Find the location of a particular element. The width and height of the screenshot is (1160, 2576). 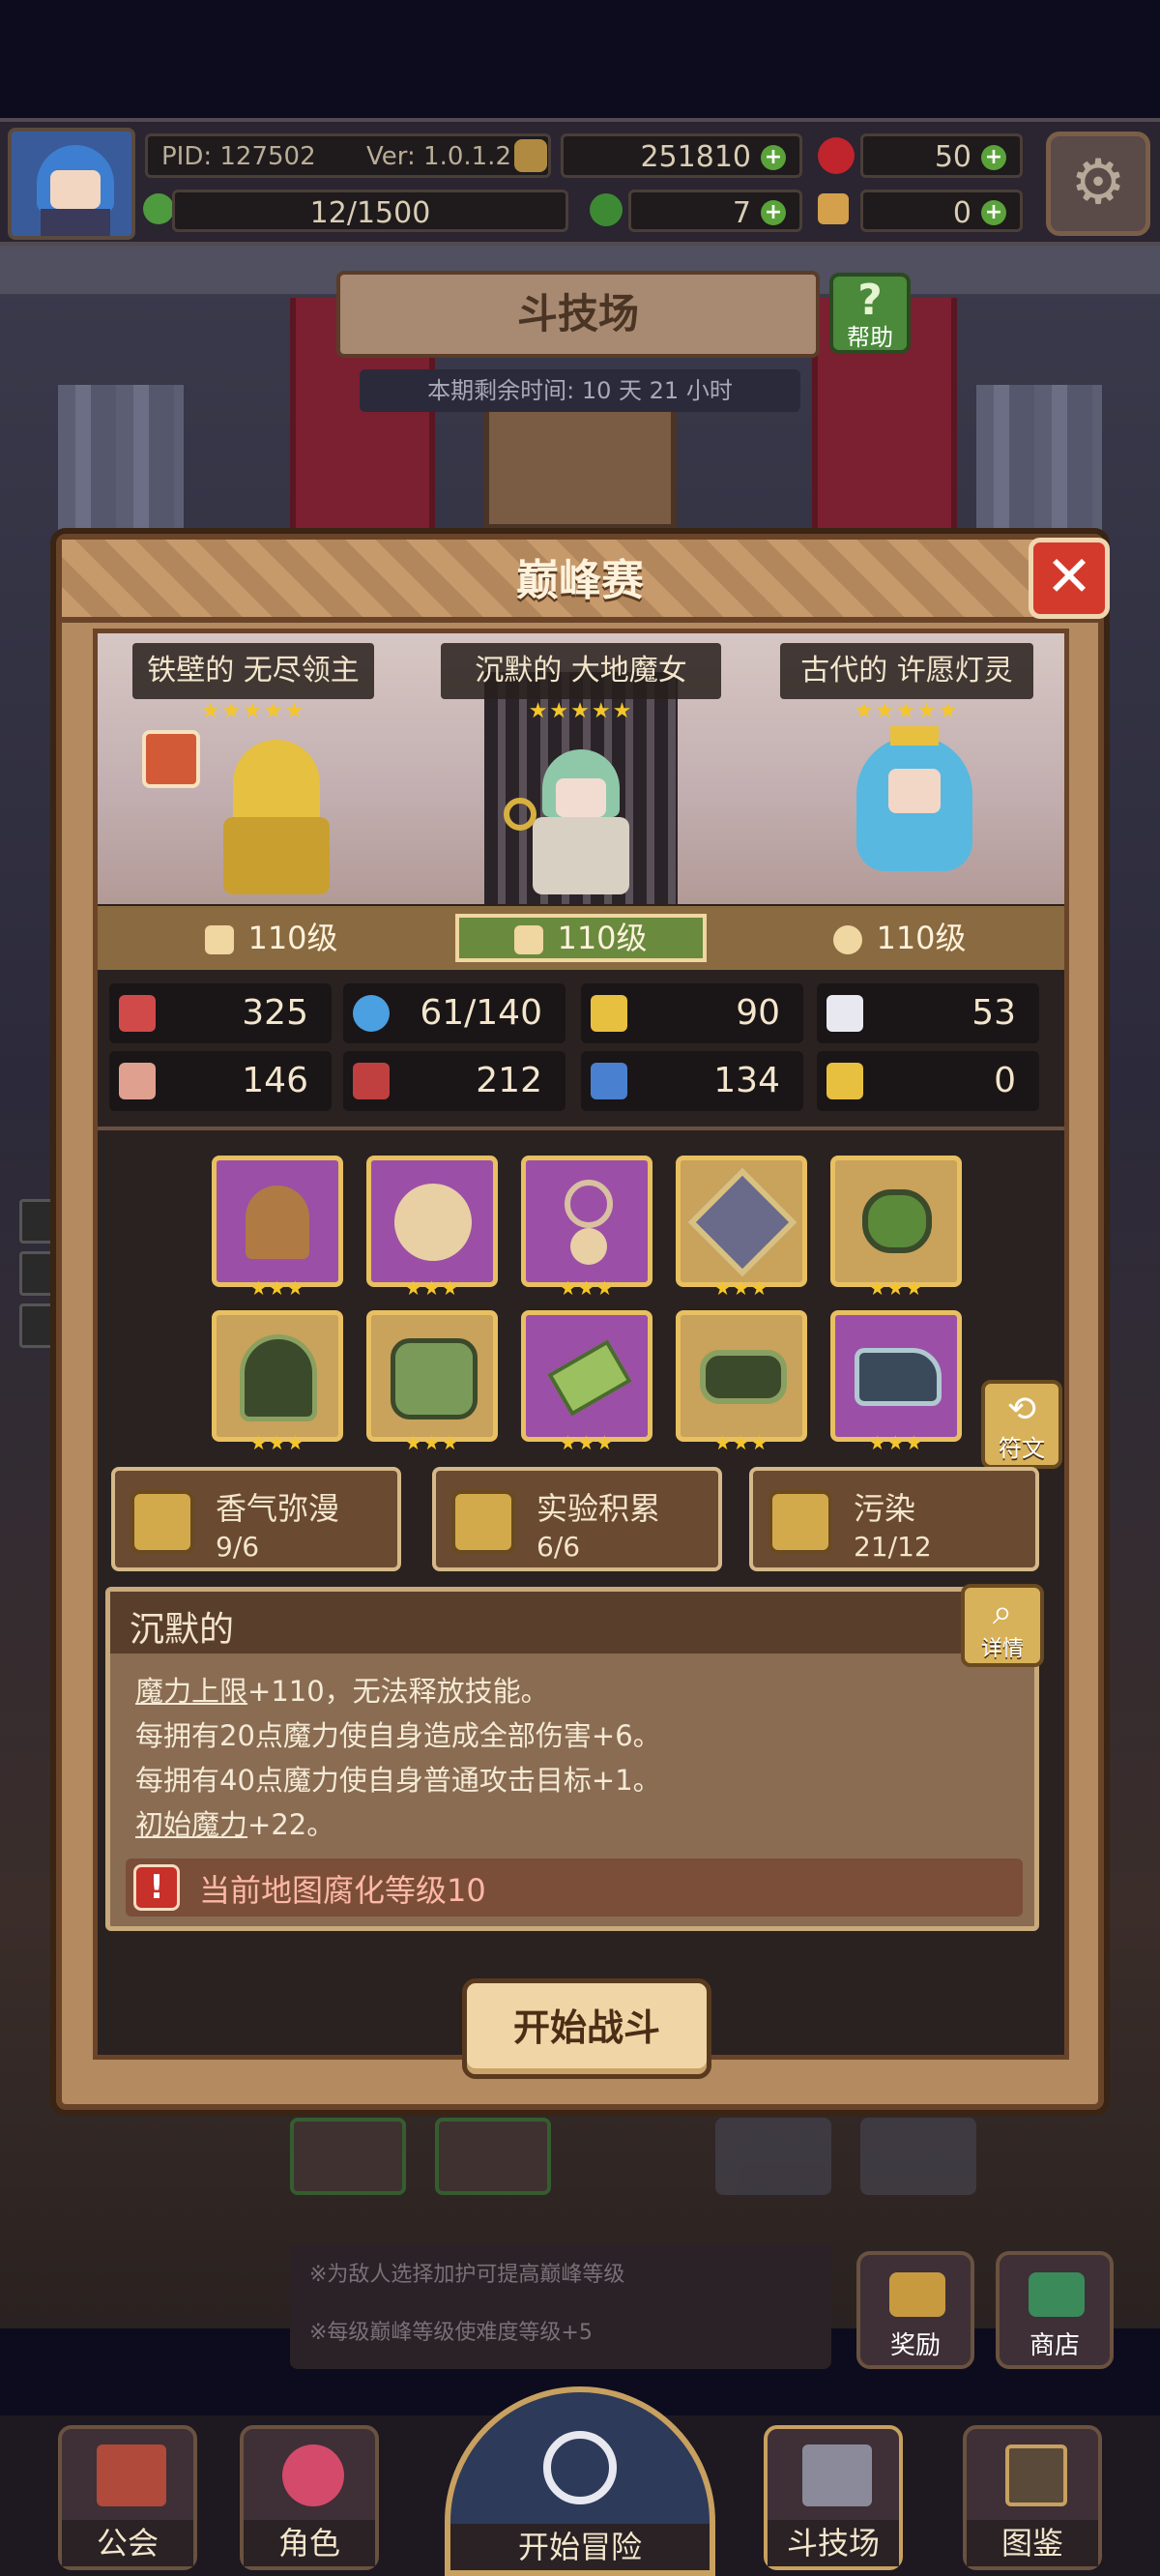

rune-swap-icon: ⟲ is located at coordinates (1022, 1409).